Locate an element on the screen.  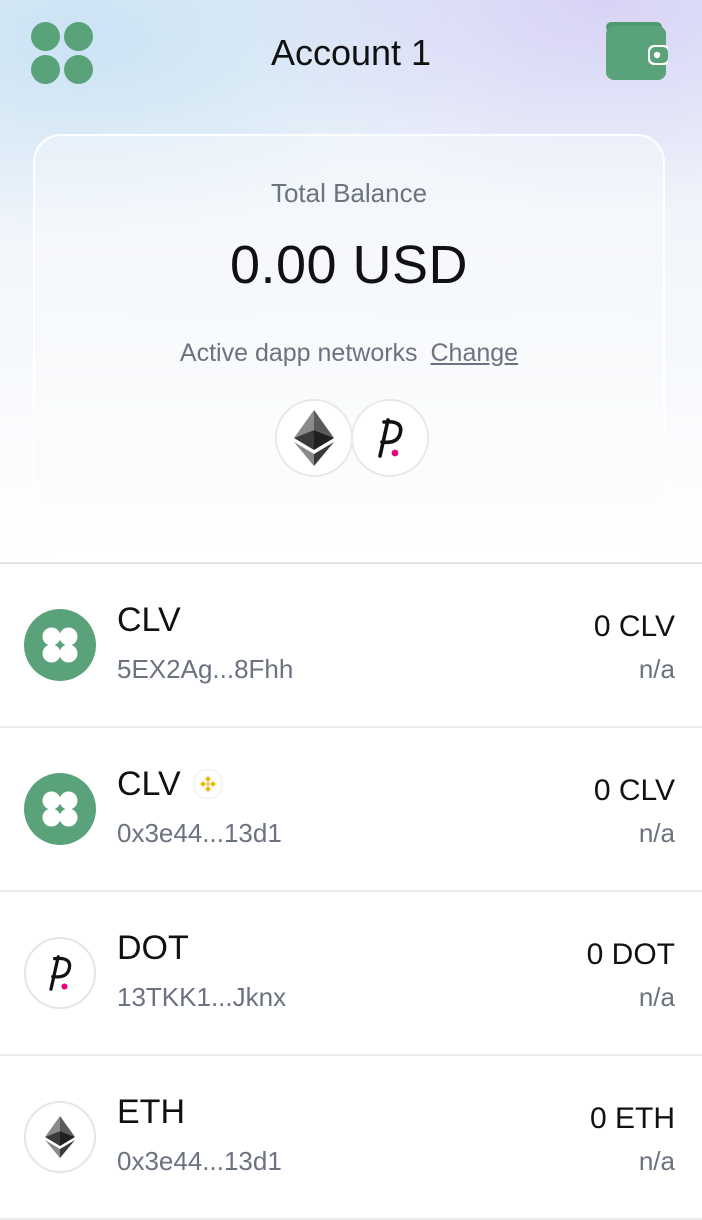
asset-name: DOT is located at coordinates (153, 948).